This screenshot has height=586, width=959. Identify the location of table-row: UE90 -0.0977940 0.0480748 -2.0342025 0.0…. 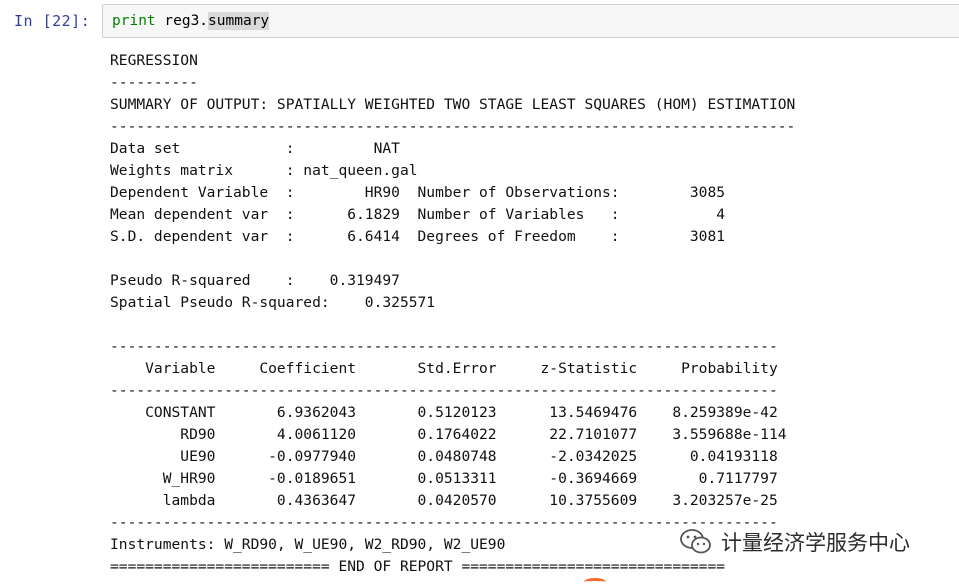
(444, 456).